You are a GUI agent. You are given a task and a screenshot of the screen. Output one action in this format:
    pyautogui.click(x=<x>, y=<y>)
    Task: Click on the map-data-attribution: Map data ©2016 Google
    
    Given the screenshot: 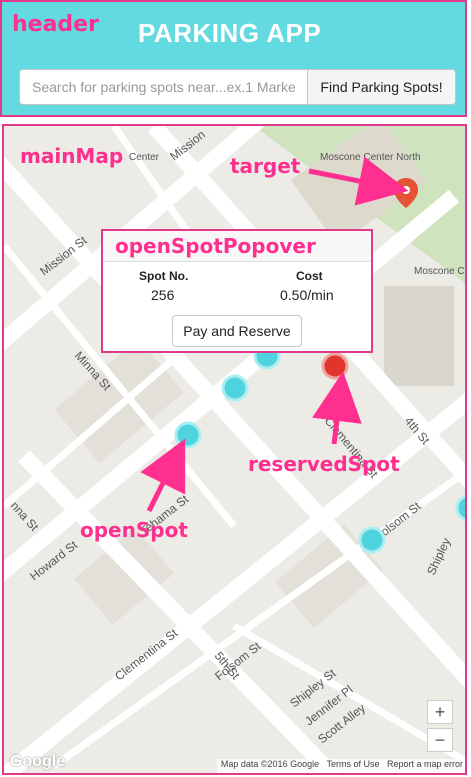 What is the action you would take?
    pyautogui.click(x=270, y=764)
    